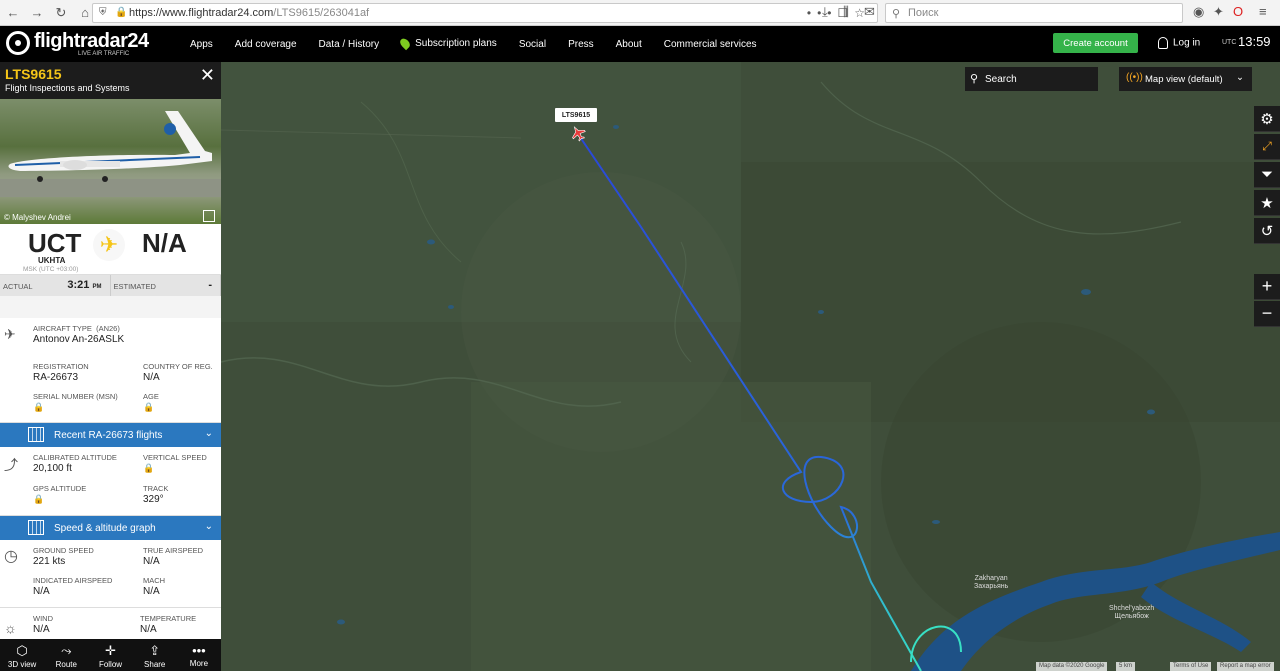 This screenshot has width=1280, height=671. I want to click on zoom-in-button: +, so click(1267, 287).